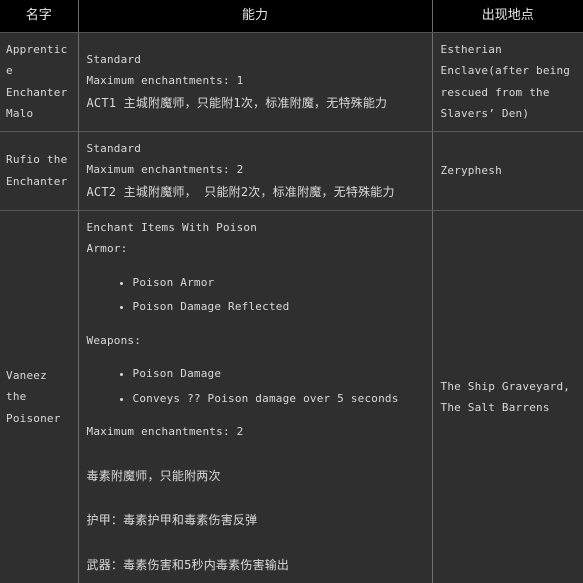  Describe the element at coordinates (39, 171) in the screenshot. I see `cell-name: Rufio the Enchanter` at that location.